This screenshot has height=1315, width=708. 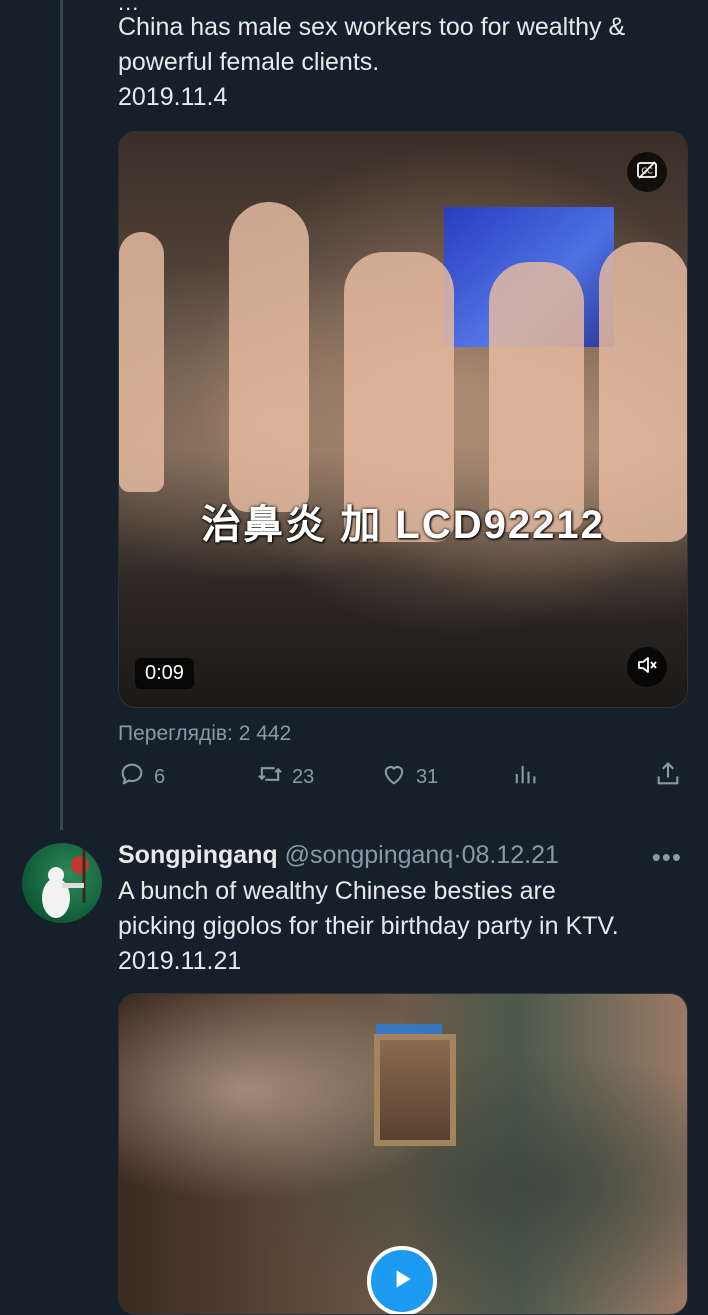 I want to click on speaker-muted-icon, so click(x=647, y=667).